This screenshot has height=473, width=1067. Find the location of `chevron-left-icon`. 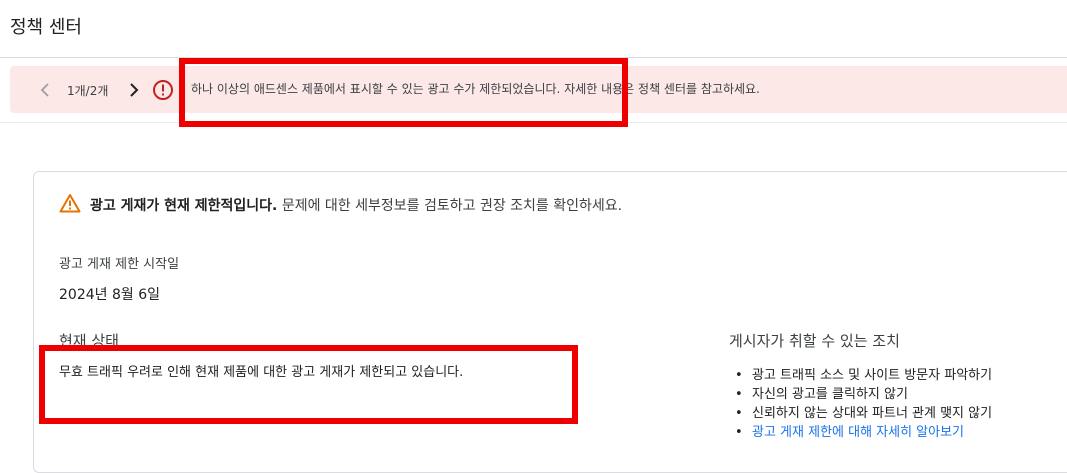

chevron-left-icon is located at coordinates (45, 90).